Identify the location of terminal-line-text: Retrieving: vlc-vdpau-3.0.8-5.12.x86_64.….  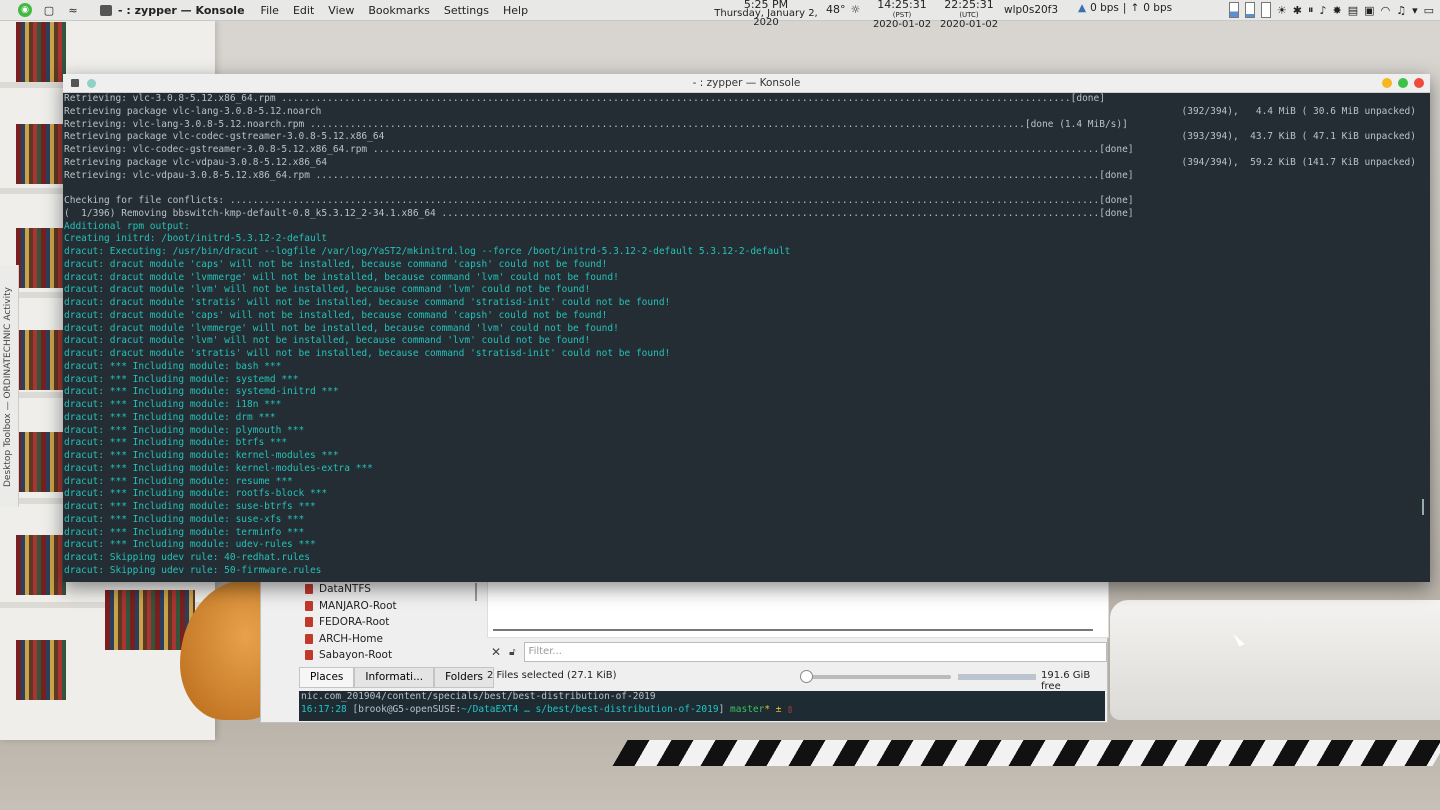
(599, 175).